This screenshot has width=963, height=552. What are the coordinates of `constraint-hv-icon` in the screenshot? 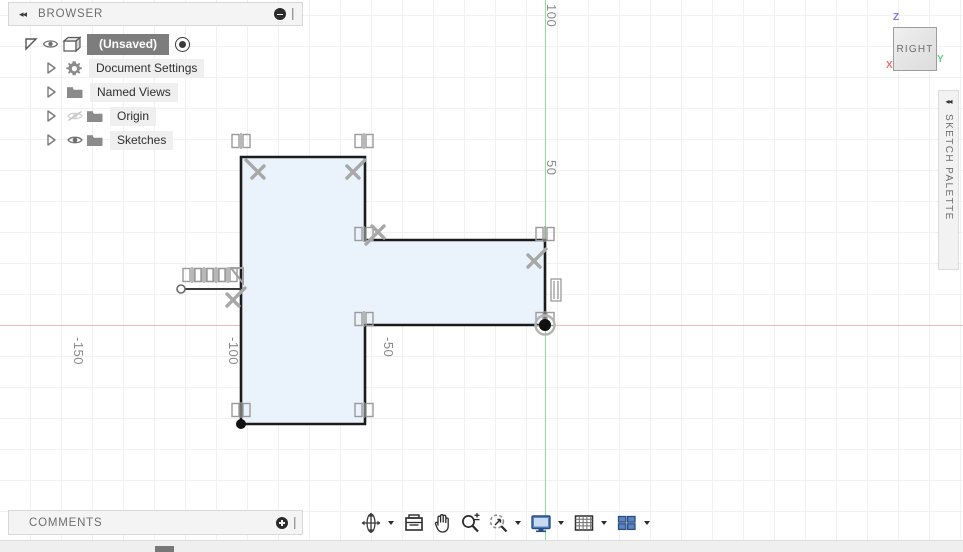 It's located at (364, 141).